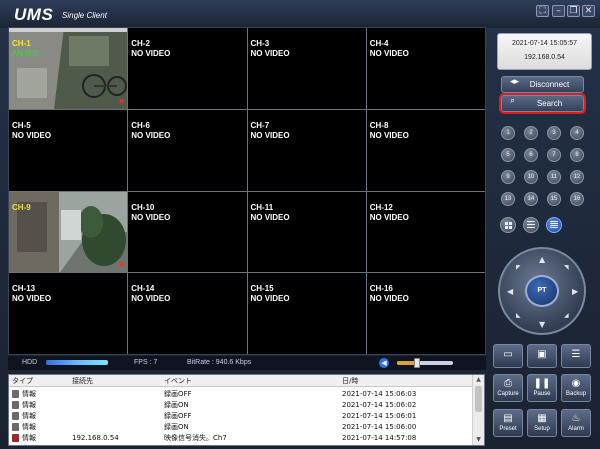  What do you see at coordinates (68, 232) in the screenshot?
I see `channel-tile-9: CH-9 R` at bounding box center [68, 232].